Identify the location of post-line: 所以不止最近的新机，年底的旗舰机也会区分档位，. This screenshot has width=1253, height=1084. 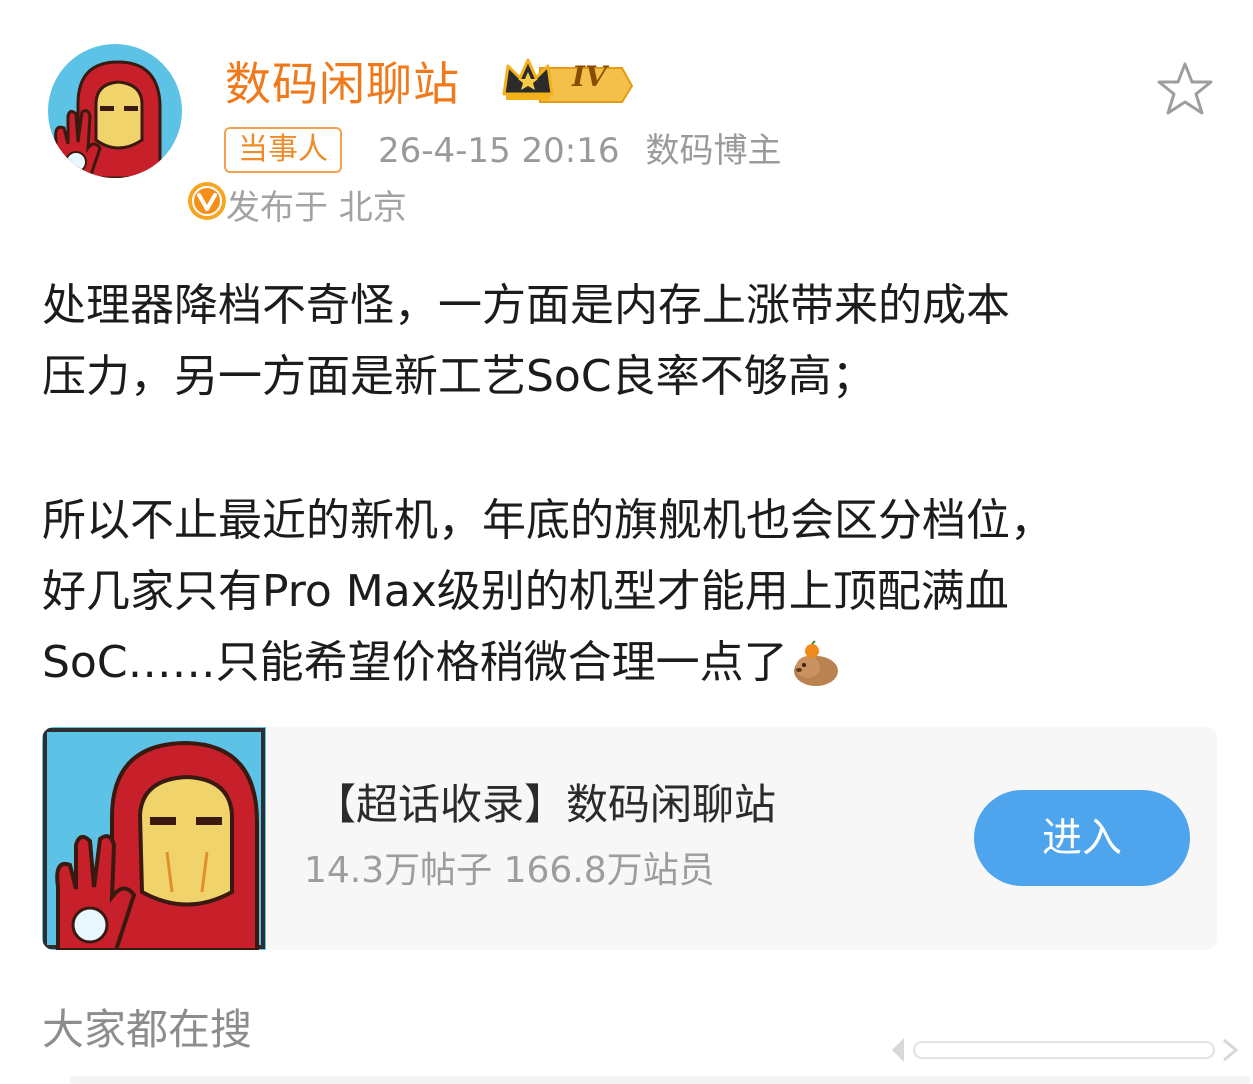
(548, 520).